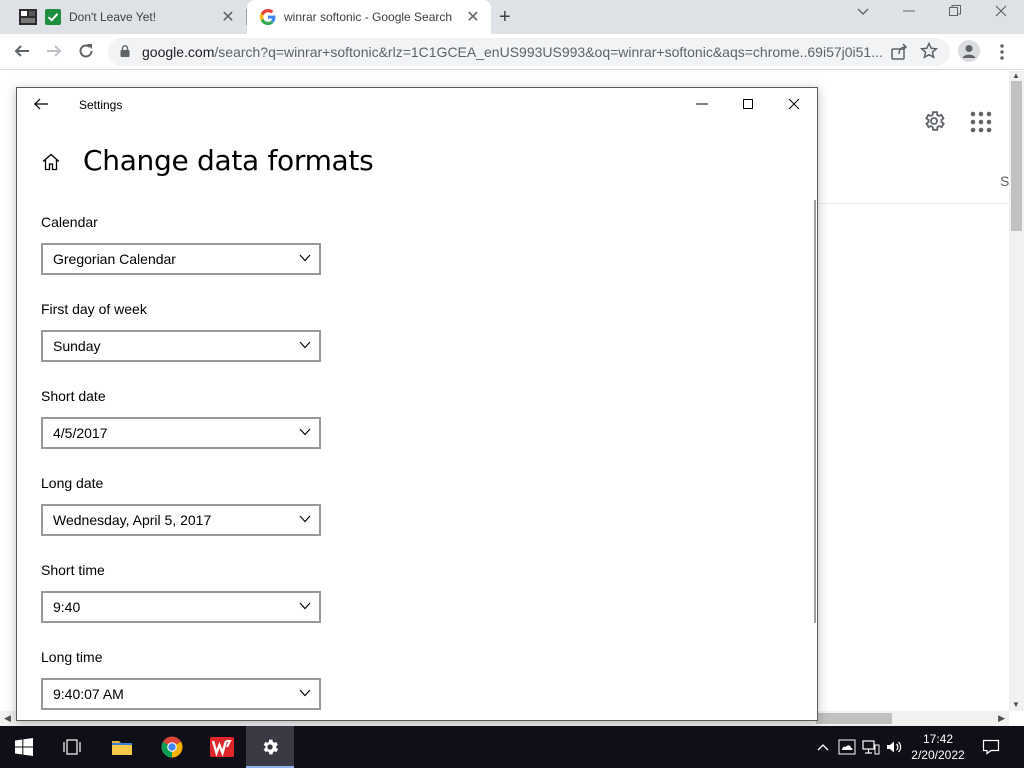  Describe the element at coordinates (72, 657) in the screenshot. I see `field-label: Long time` at that location.